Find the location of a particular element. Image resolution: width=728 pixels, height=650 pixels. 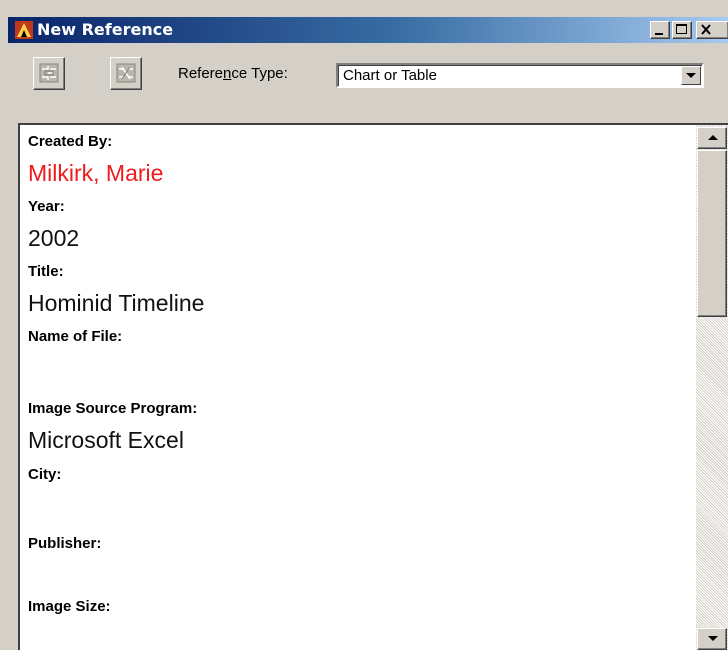

window-title: New Reference is located at coordinates (105, 29).